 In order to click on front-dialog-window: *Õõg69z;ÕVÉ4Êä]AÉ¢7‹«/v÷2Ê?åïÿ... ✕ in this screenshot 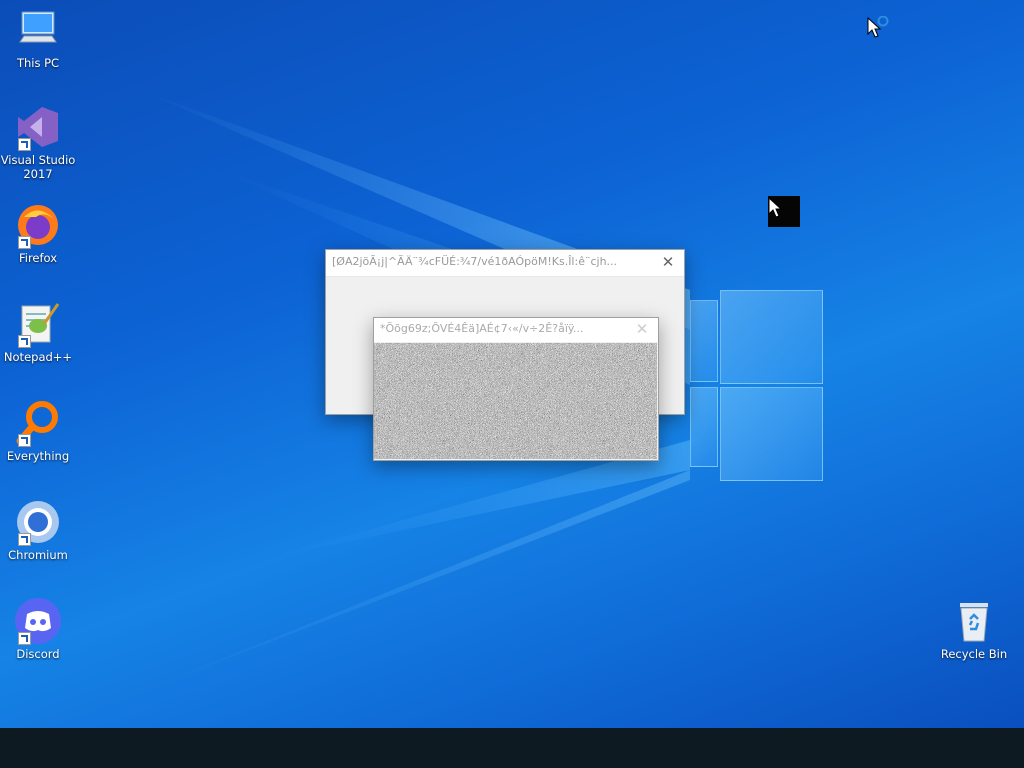, I will do `click(516, 389)`.